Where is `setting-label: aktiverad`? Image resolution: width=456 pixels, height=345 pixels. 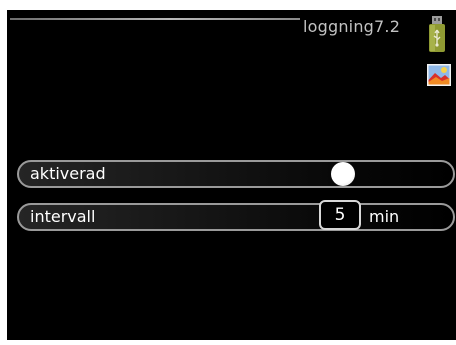 setting-label: aktiverad is located at coordinates (68, 173).